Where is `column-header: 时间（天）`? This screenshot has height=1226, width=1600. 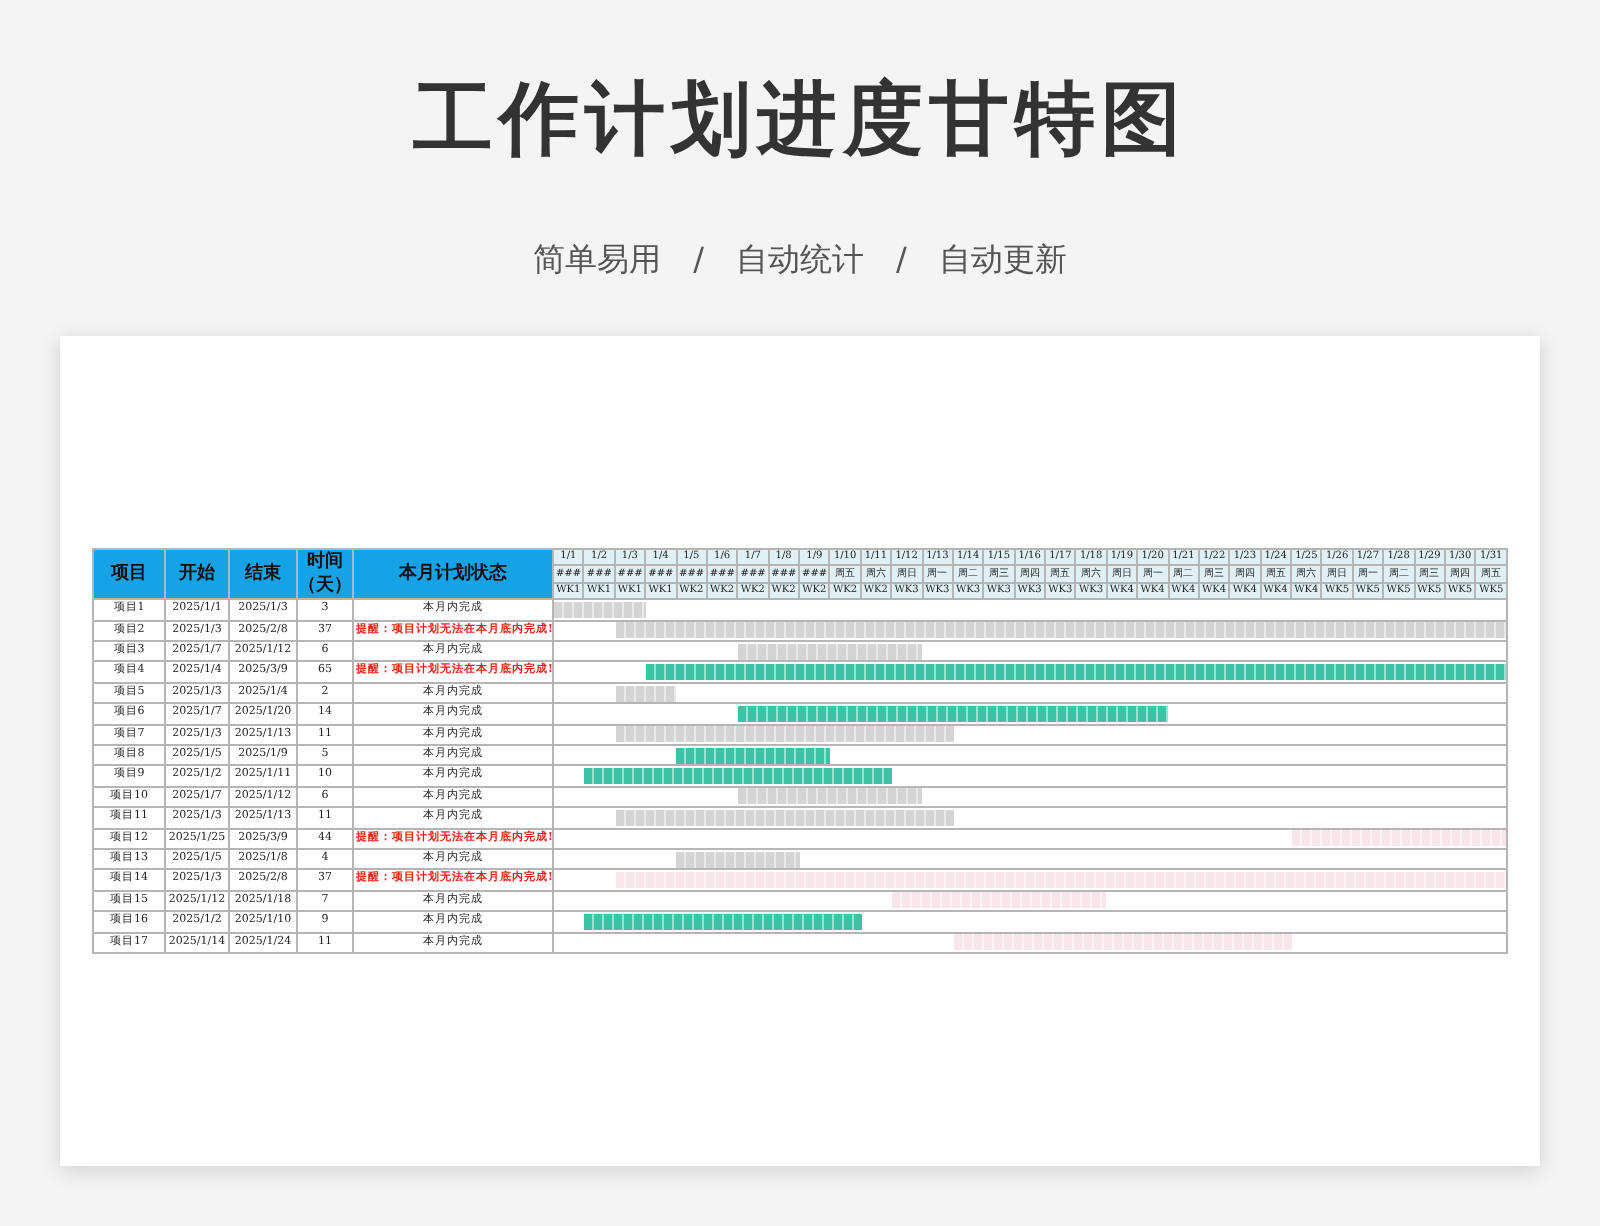
column-header: 时间（天） is located at coordinates (325, 574).